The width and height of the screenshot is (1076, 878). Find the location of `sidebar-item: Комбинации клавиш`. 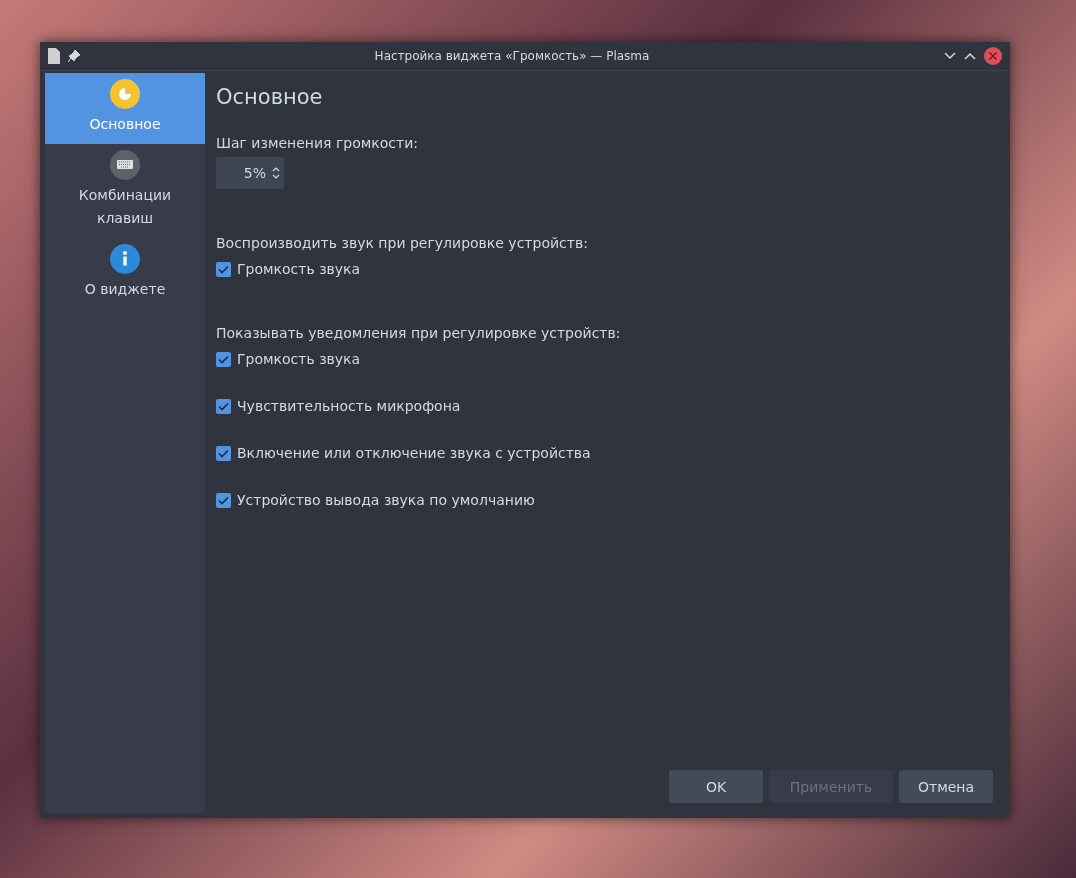

sidebar-item: Комбинации клавиш is located at coordinates (125, 191).